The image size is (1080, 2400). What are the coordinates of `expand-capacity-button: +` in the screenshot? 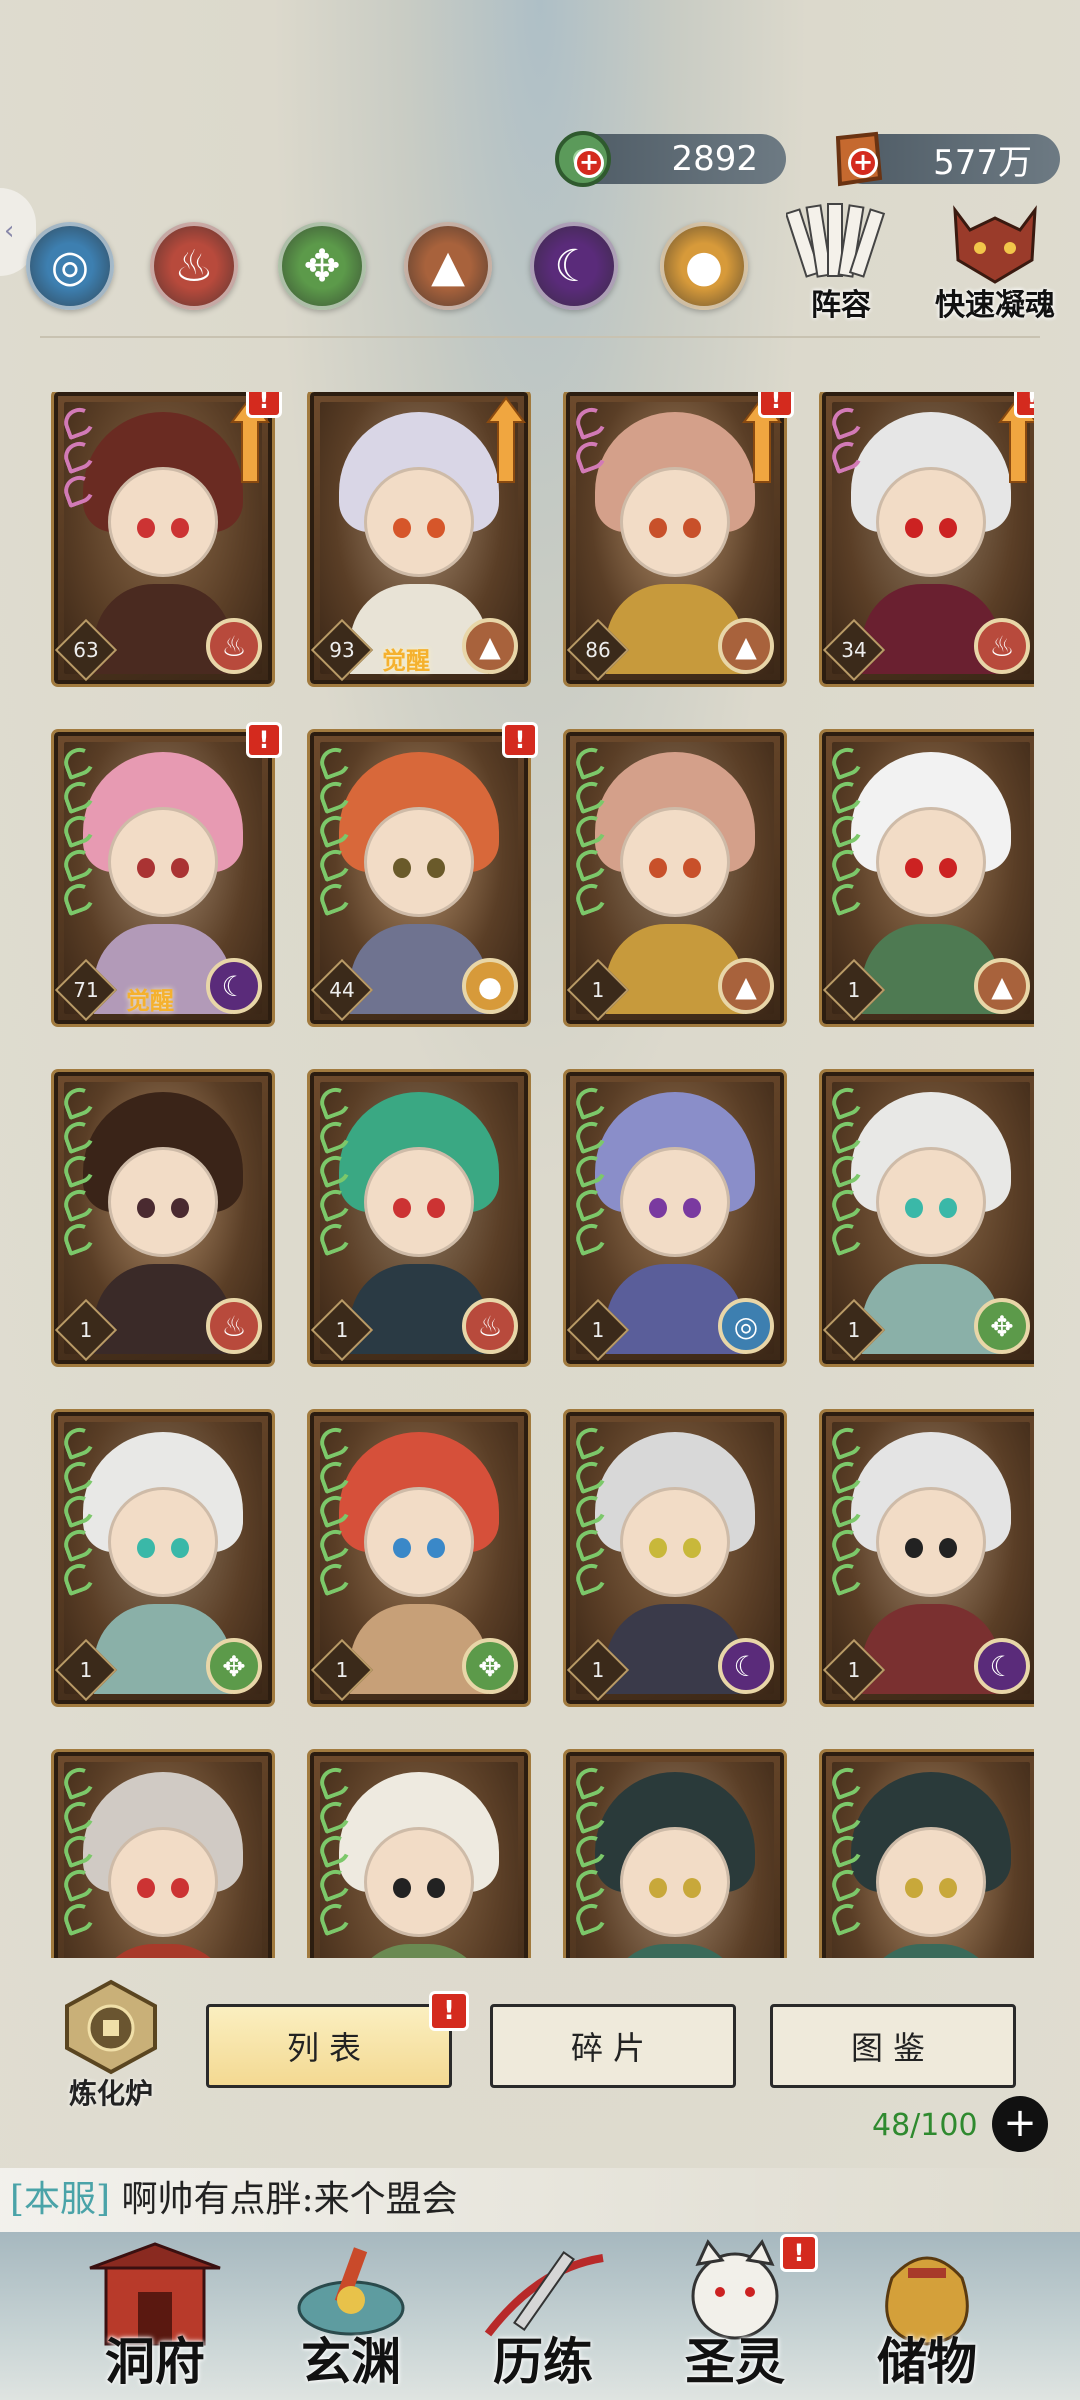 It's located at (1020, 2124).